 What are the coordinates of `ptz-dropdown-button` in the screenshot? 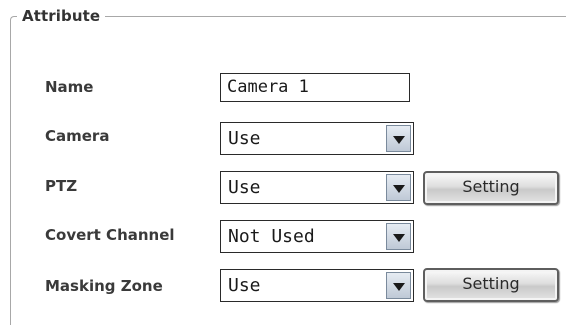 It's located at (398, 187).